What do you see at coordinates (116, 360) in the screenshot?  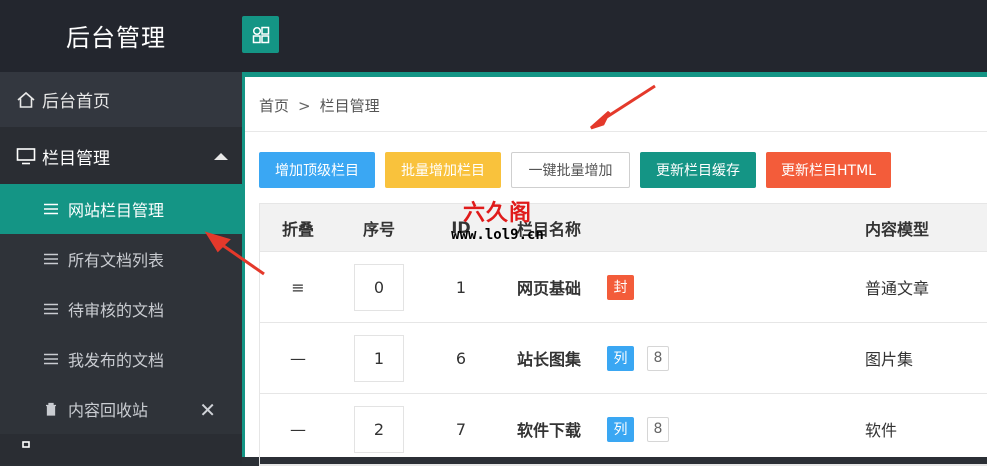 I see `sidebar-item-label: 我发布的文档` at bounding box center [116, 360].